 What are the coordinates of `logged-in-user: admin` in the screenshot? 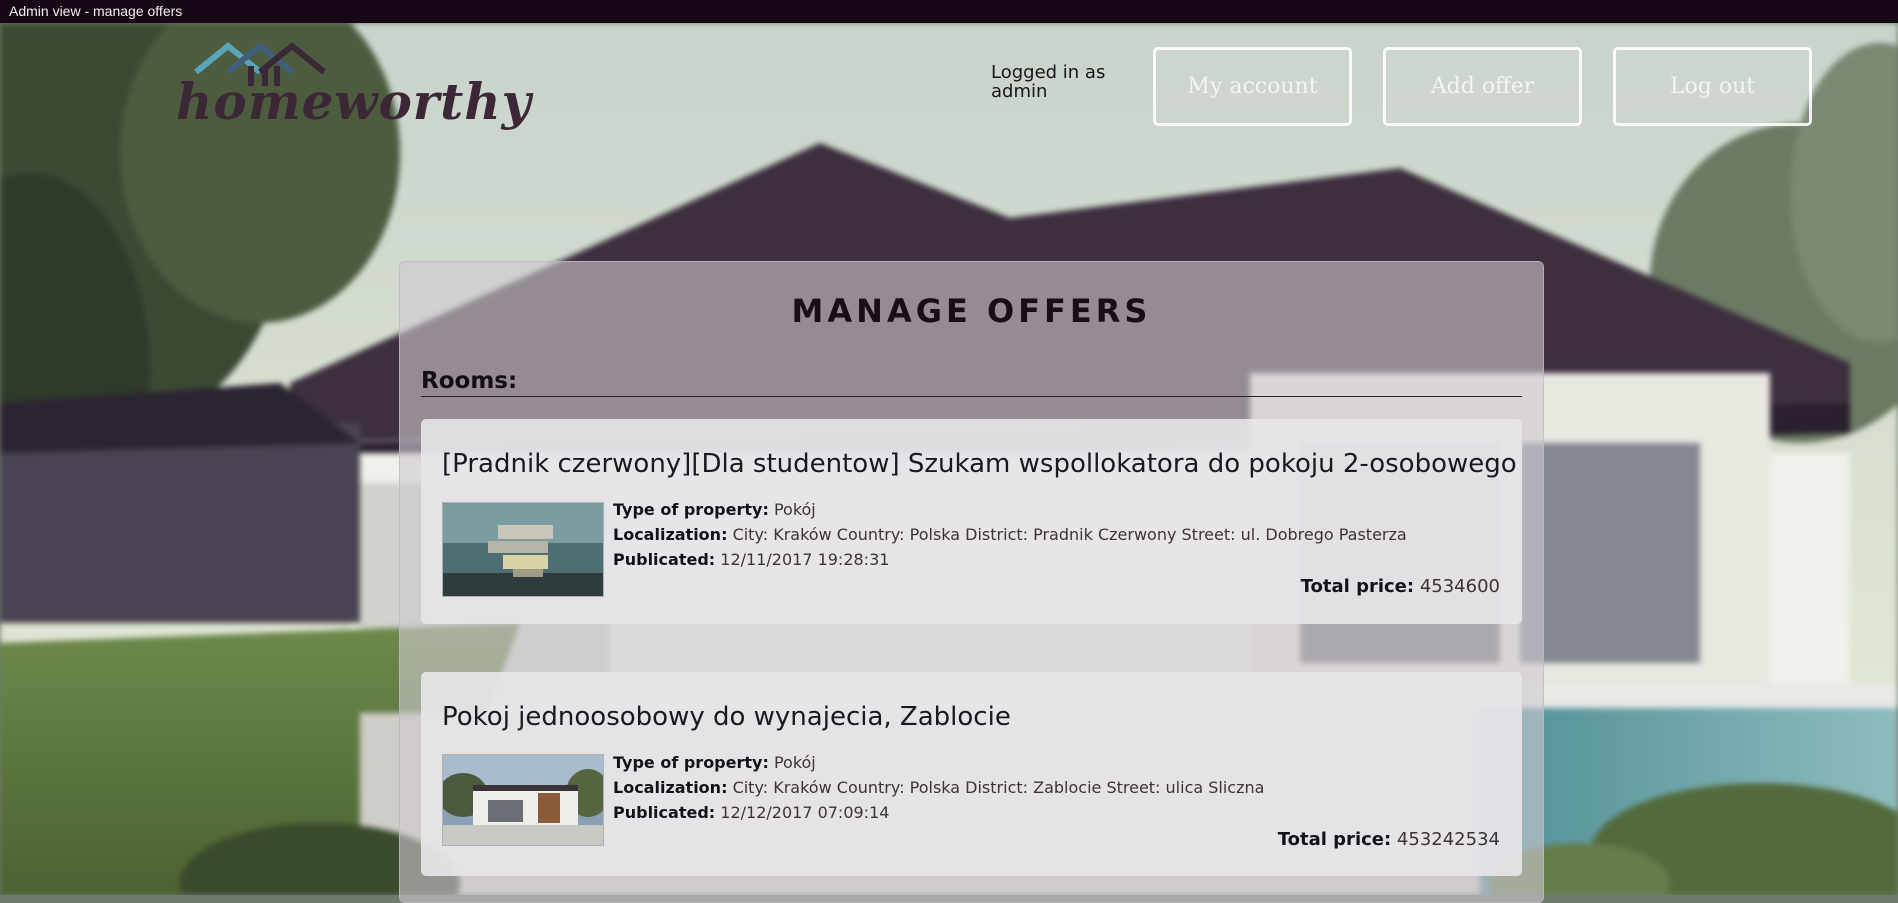 It's located at (1019, 91).